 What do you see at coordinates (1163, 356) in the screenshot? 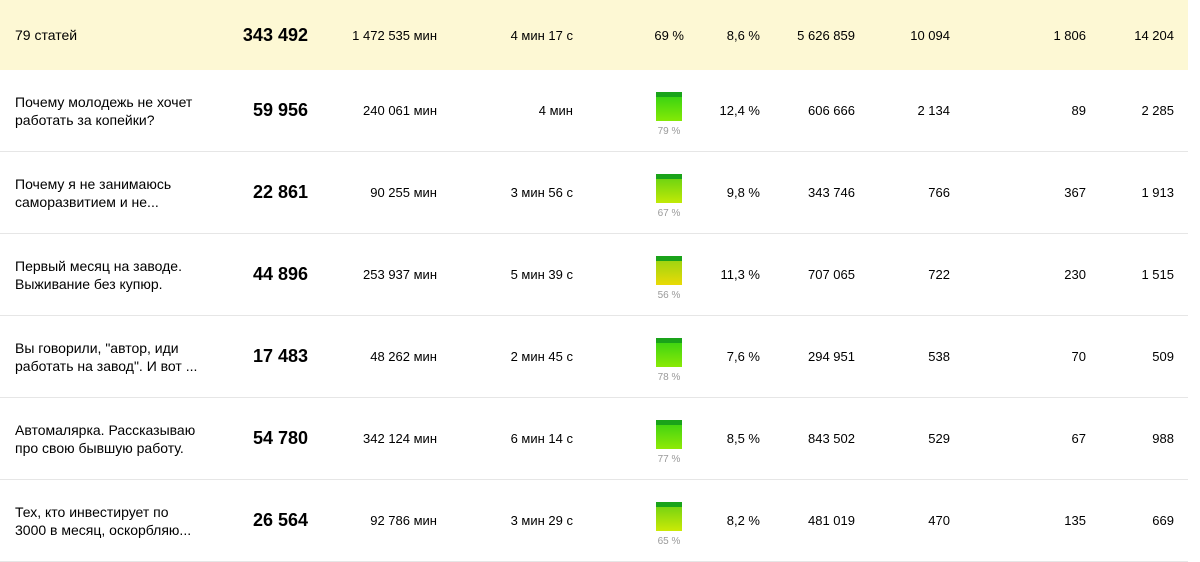
I see `comments-count: 509` at bounding box center [1163, 356].